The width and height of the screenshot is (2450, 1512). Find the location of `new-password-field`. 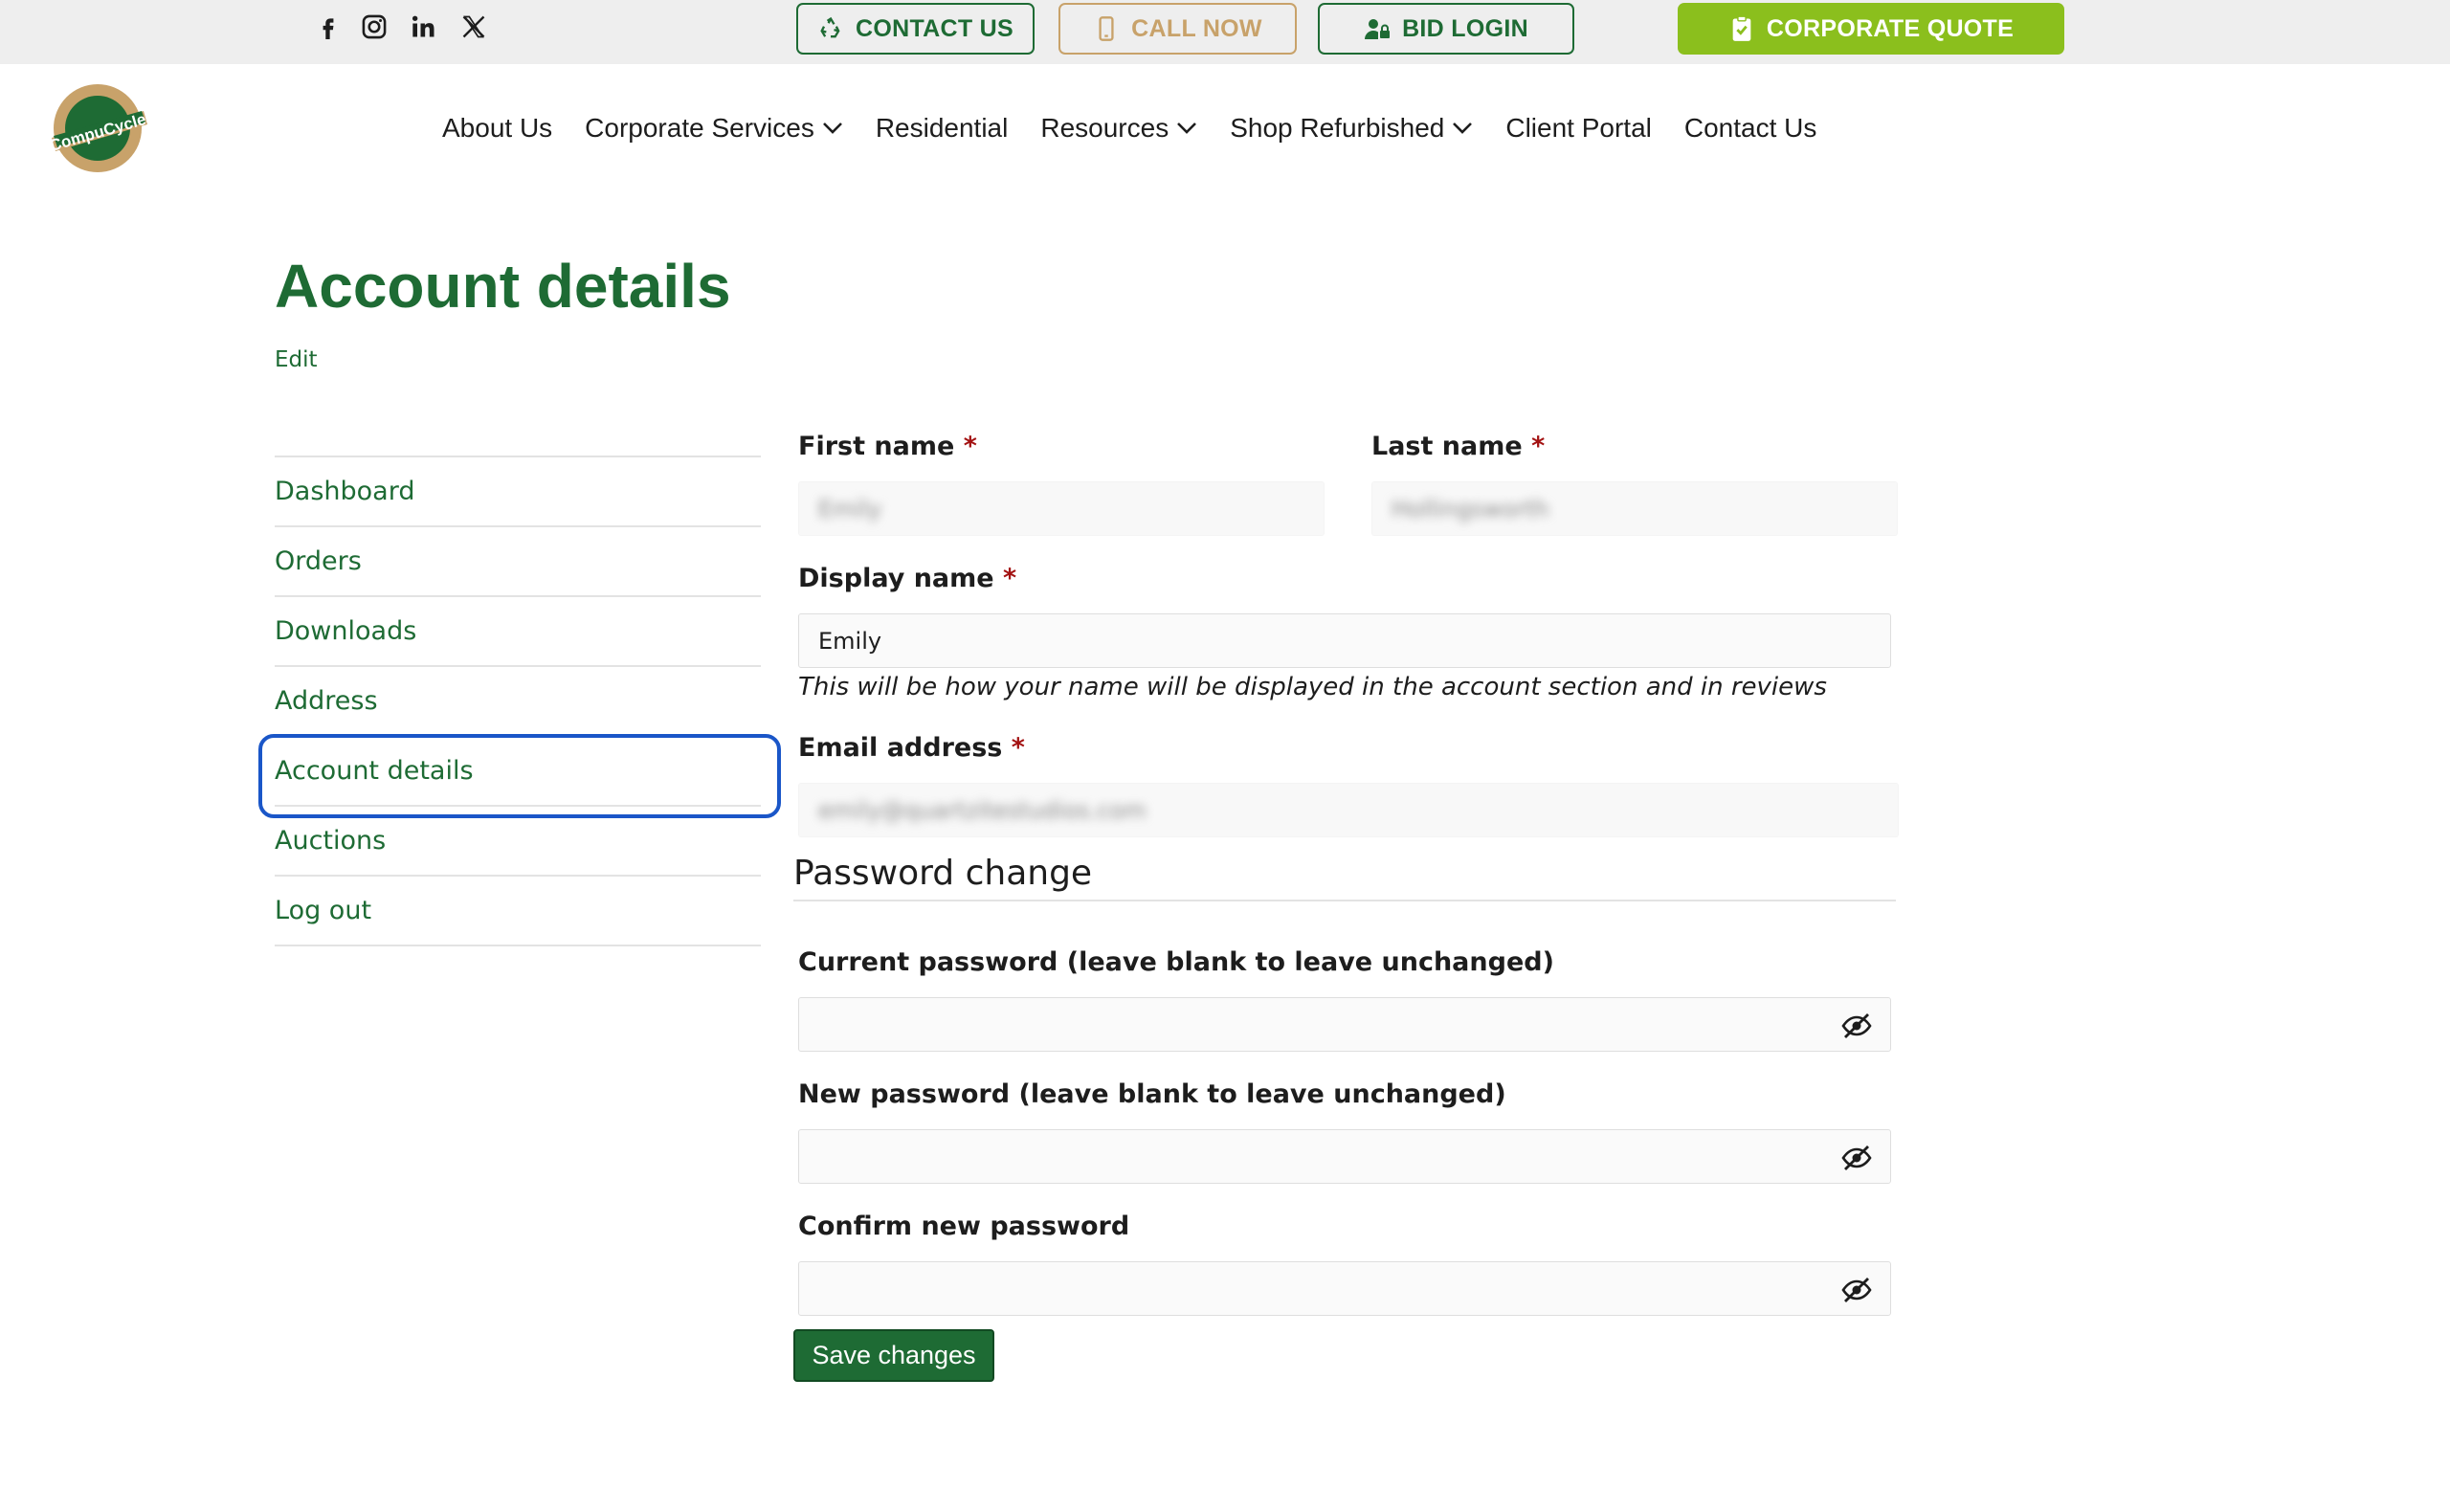

new-password-field is located at coordinates (1344, 1156).